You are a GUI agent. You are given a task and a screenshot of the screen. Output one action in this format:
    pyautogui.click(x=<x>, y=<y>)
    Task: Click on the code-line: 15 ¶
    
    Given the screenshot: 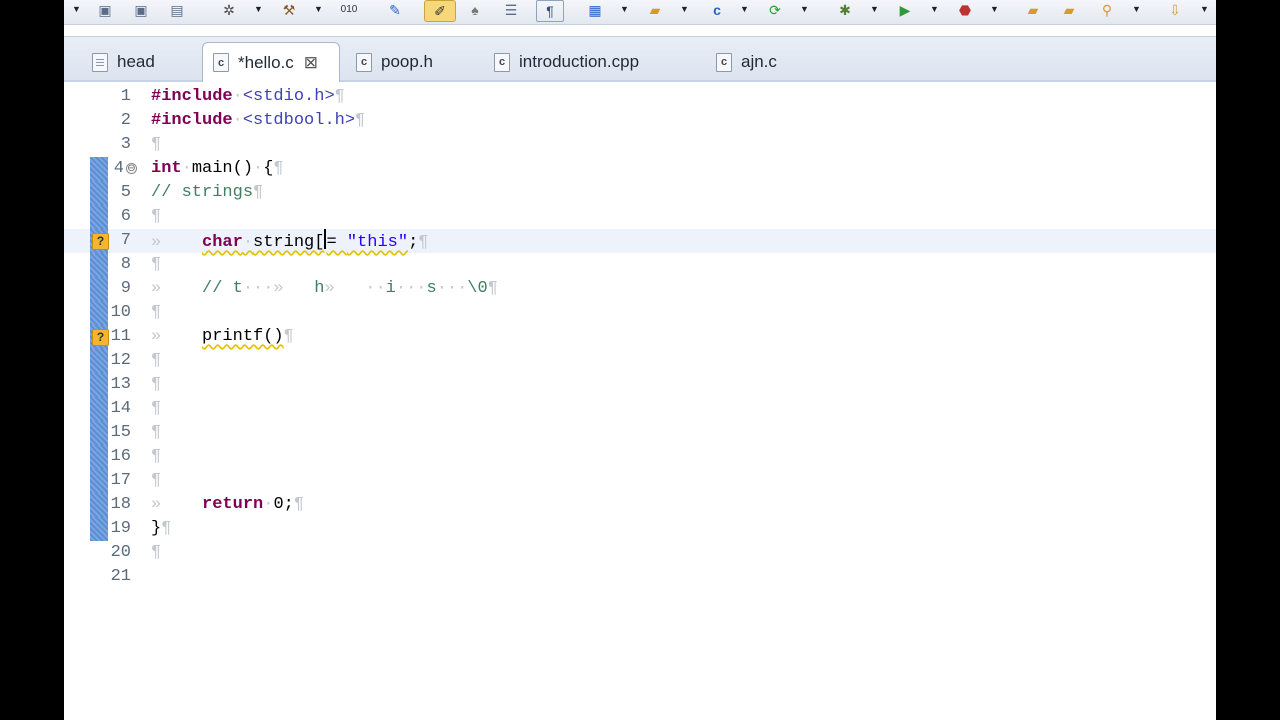 What is the action you would take?
    pyautogui.click(x=640, y=433)
    